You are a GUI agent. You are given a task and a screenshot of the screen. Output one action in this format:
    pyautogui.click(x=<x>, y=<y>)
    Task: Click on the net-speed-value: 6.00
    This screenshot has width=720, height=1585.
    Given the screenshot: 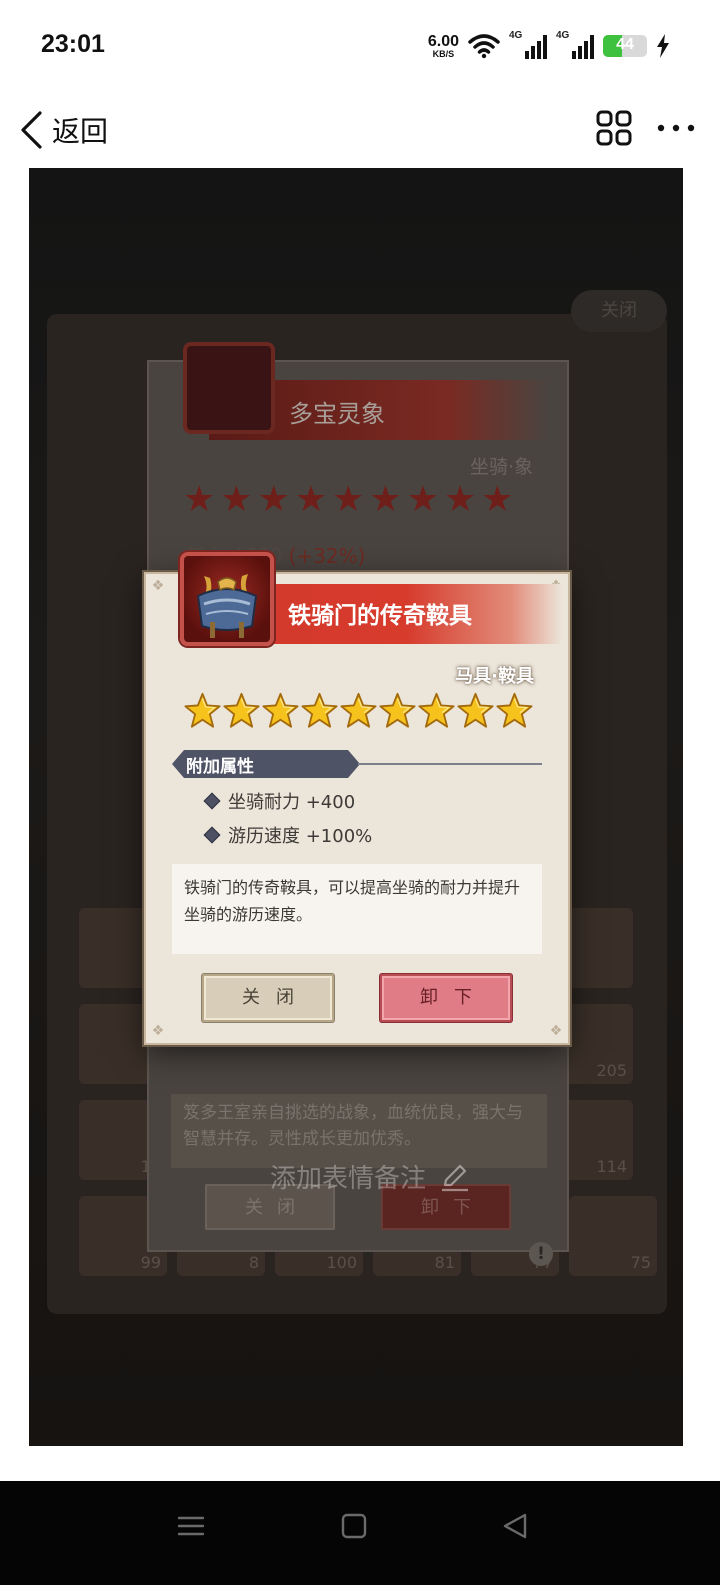 What is the action you would take?
    pyautogui.click(x=443, y=41)
    